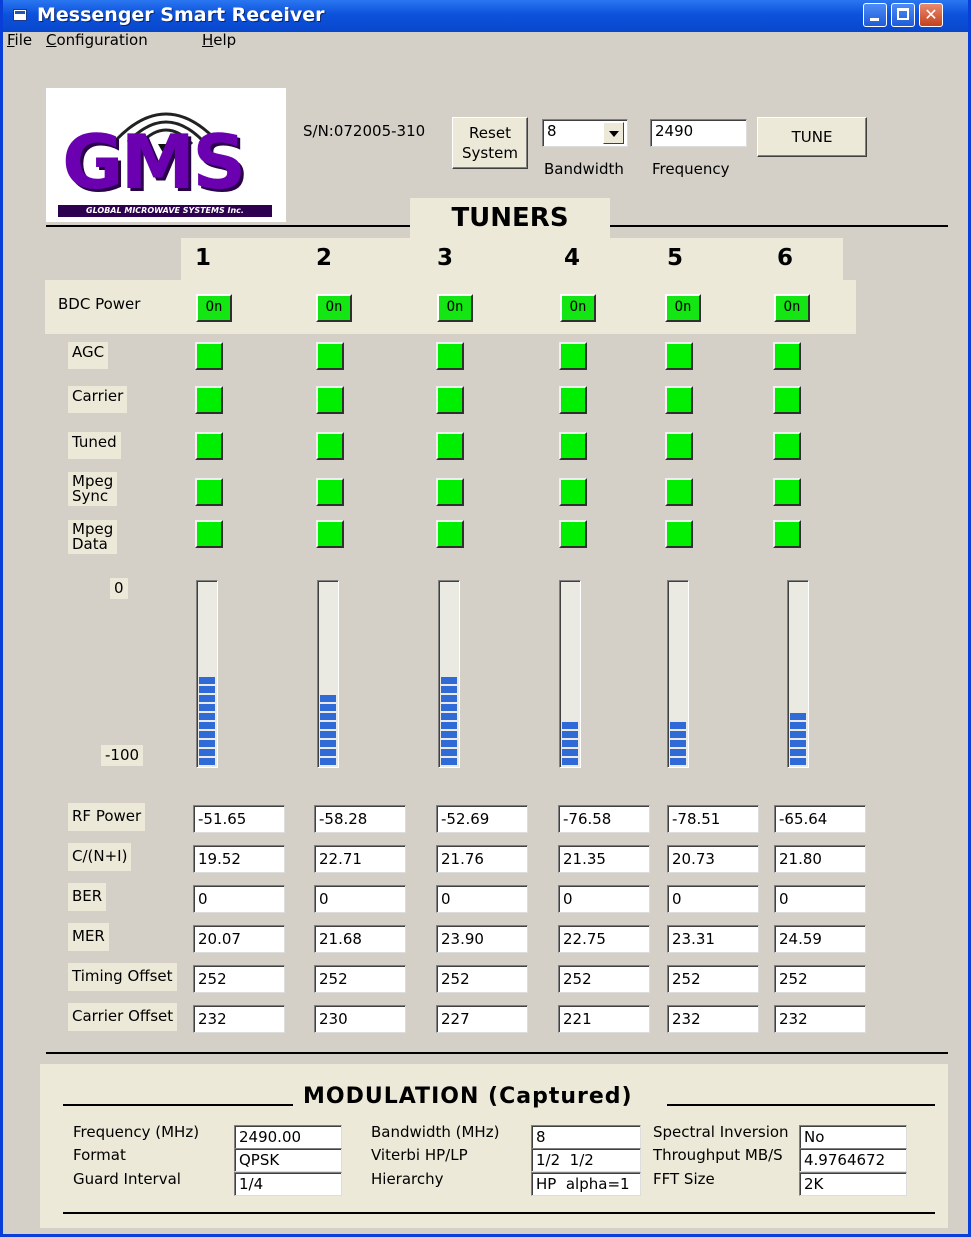 The height and width of the screenshot is (1237, 971). What do you see at coordinates (931, 15) in the screenshot?
I see `close-button: ✕` at bounding box center [931, 15].